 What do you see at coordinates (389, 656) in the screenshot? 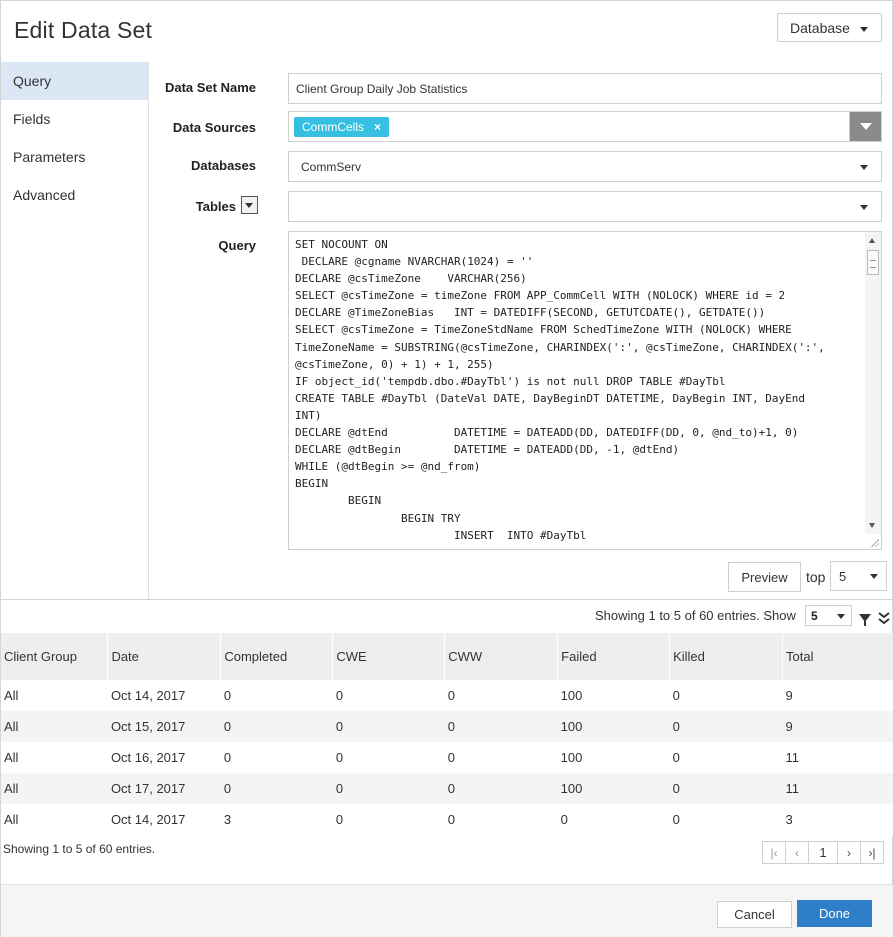
I see `column-header: CWE` at bounding box center [389, 656].